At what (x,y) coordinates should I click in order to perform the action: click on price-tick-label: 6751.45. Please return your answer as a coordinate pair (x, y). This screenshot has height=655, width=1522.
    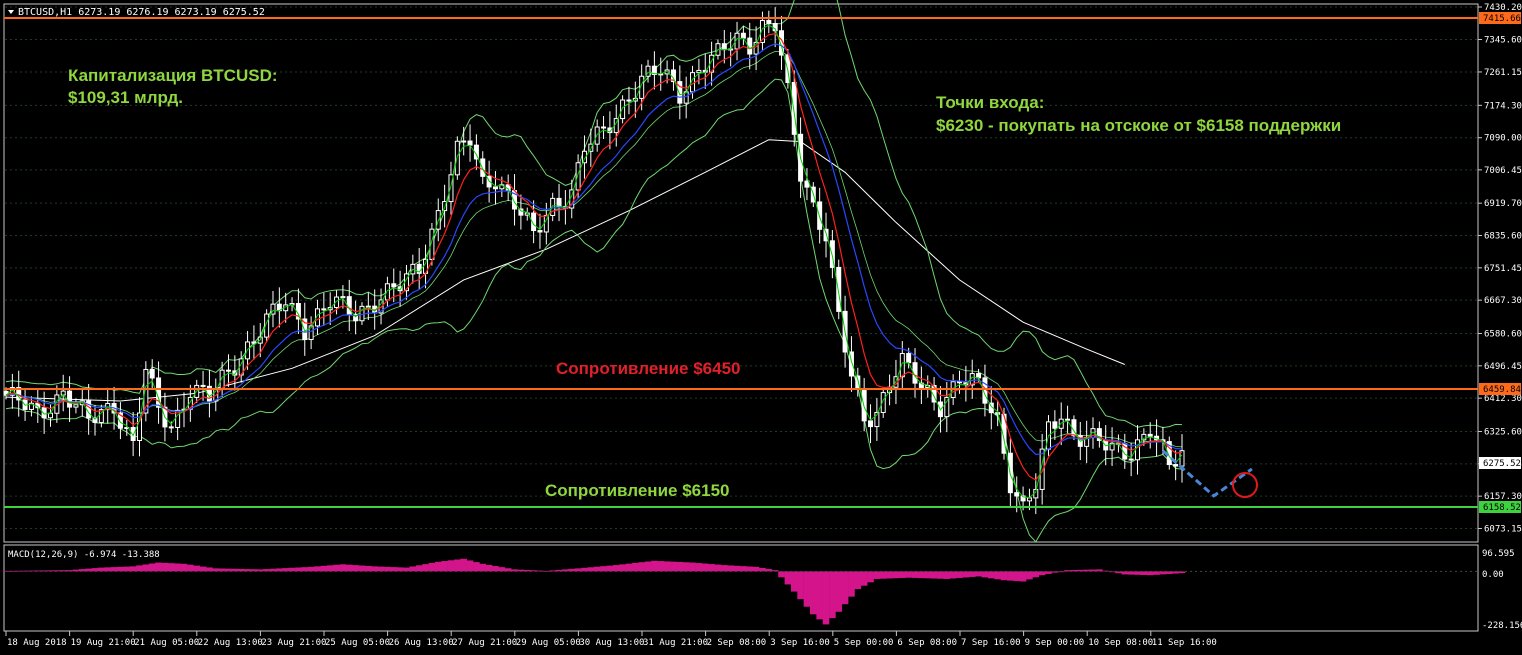
    Looking at the image, I should click on (1503, 269).